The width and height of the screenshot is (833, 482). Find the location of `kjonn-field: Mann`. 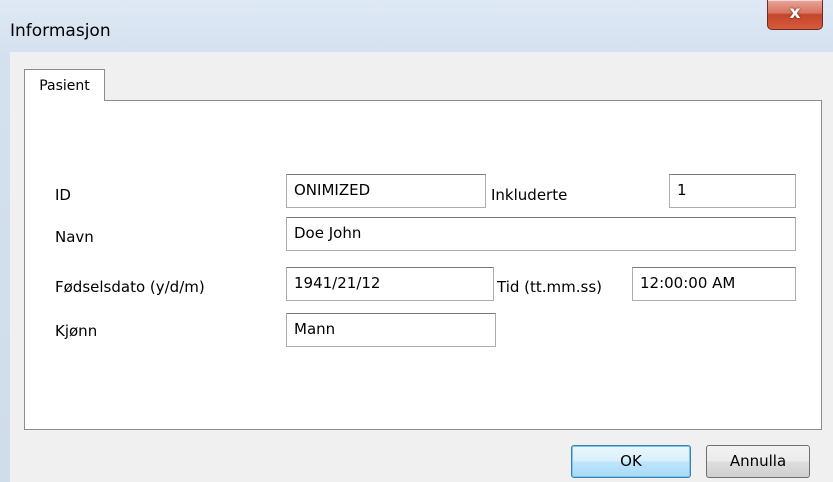

kjonn-field: Mann is located at coordinates (391, 330).